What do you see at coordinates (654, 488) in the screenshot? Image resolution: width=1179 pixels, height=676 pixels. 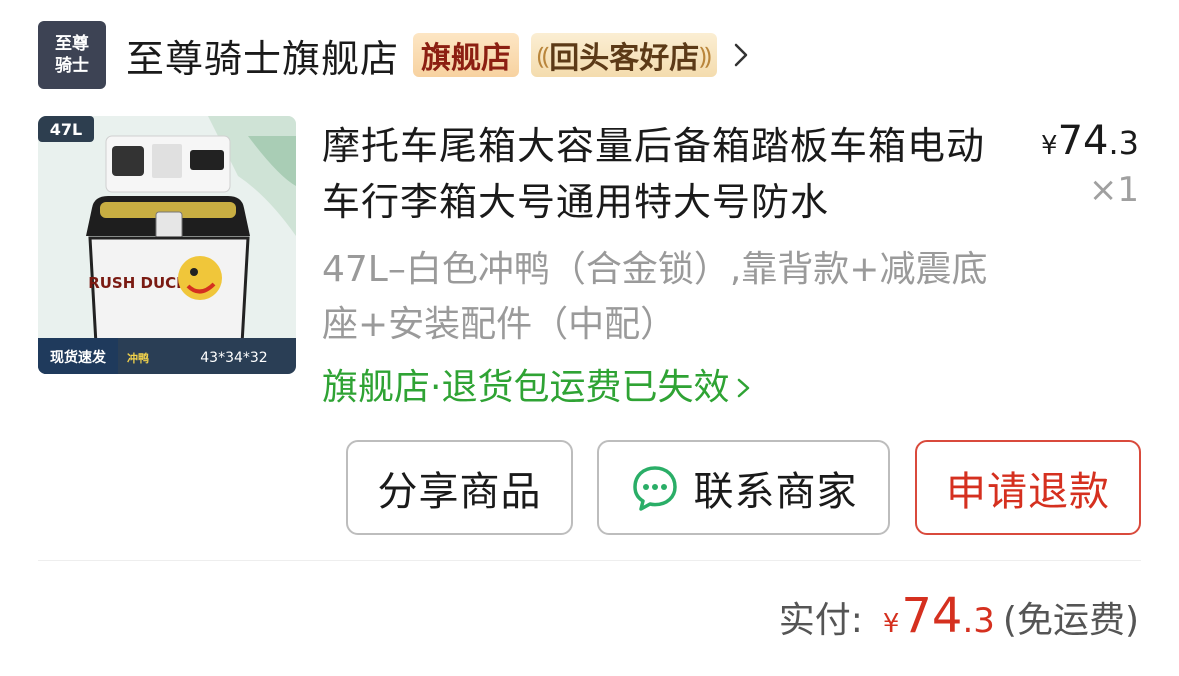 I see `chat-bubble-icon` at bounding box center [654, 488].